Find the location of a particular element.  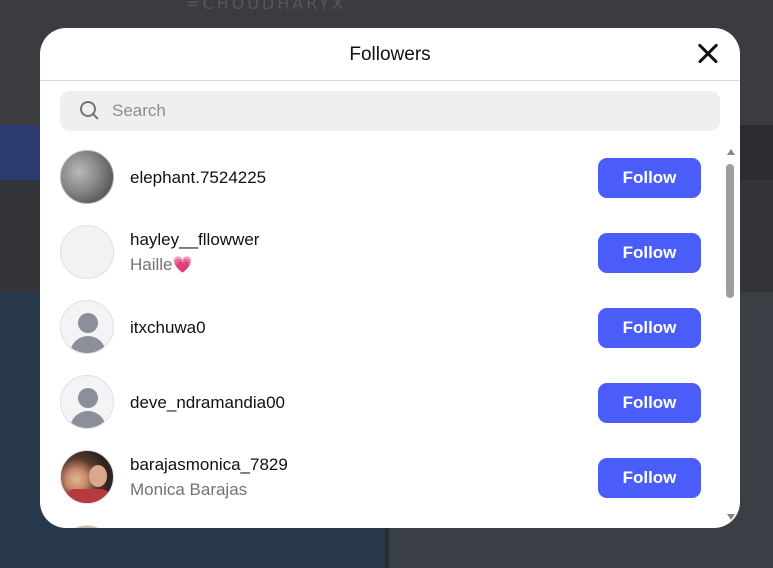

follower-row: deve_ndramandia00 Follow is located at coordinates (390, 402).